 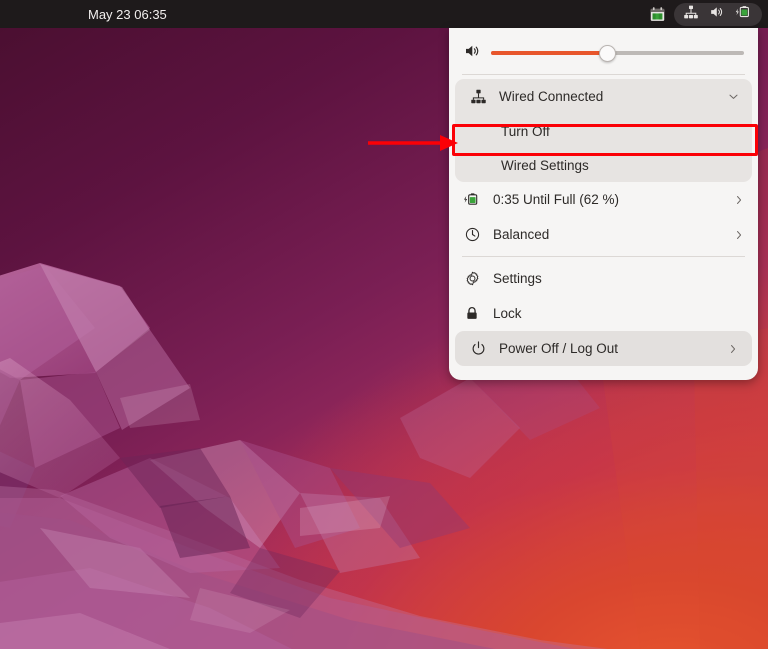 What do you see at coordinates (545, 165) in the screenshot?
I see `network-wired-settings-label: Wired Settings` at bounding box center [545, 165].